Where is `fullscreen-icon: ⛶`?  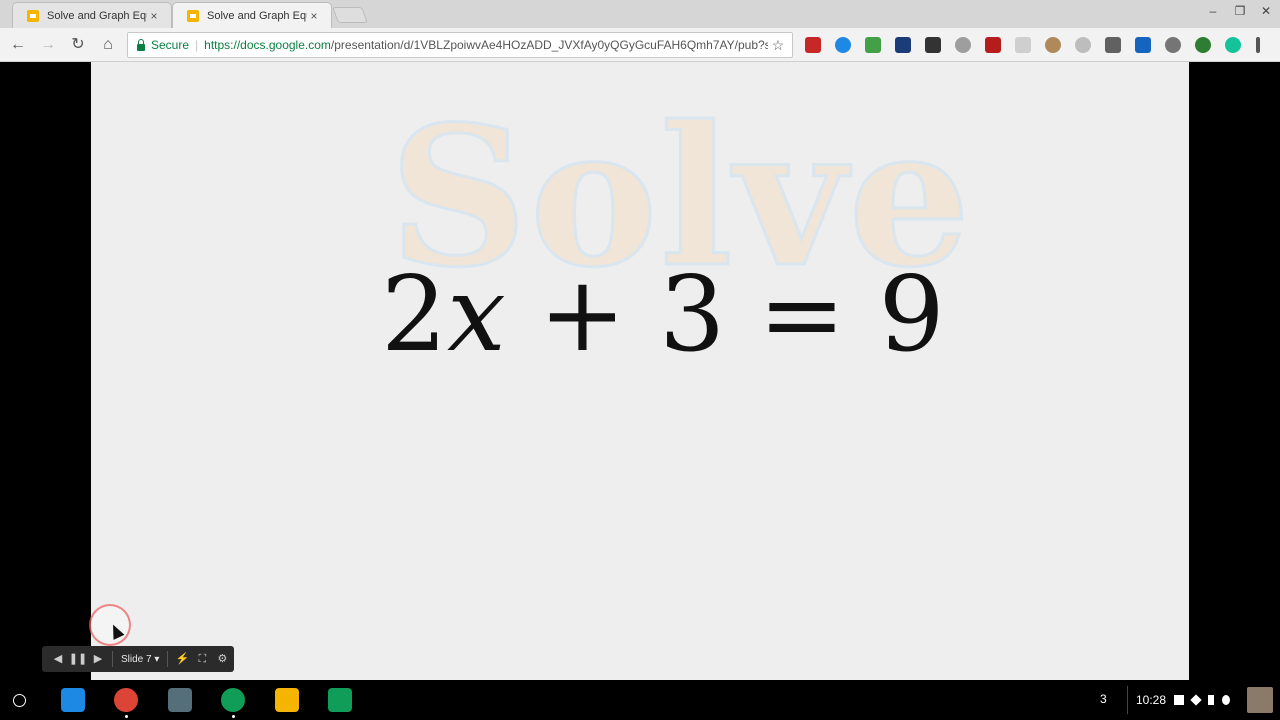
fullscreen-icon: ⛶ is located at coordinates (202, 659).